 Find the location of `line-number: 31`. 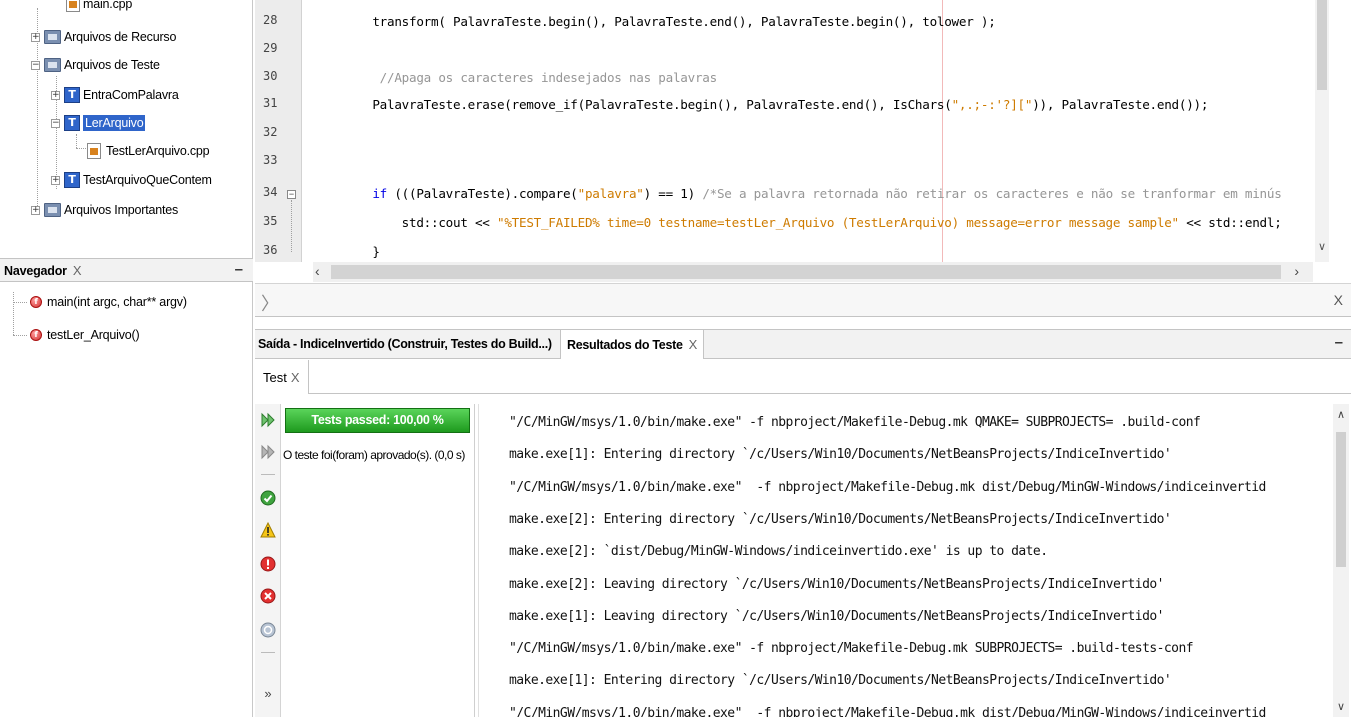

line-number: 31 is located at coordinates (270, 103).